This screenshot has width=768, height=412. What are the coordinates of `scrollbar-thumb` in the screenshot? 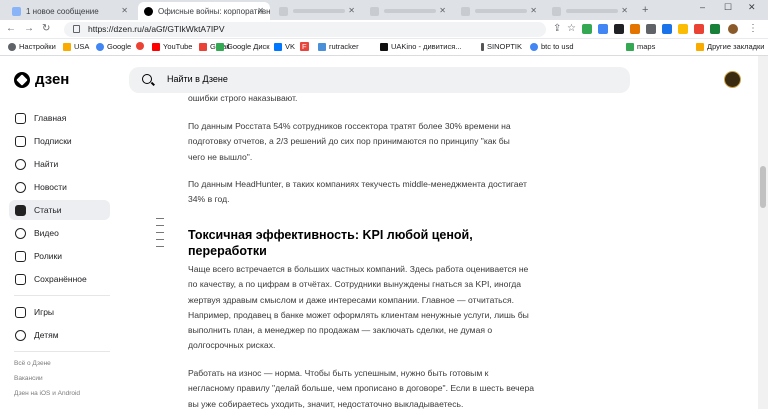 It's located at (763, 187).